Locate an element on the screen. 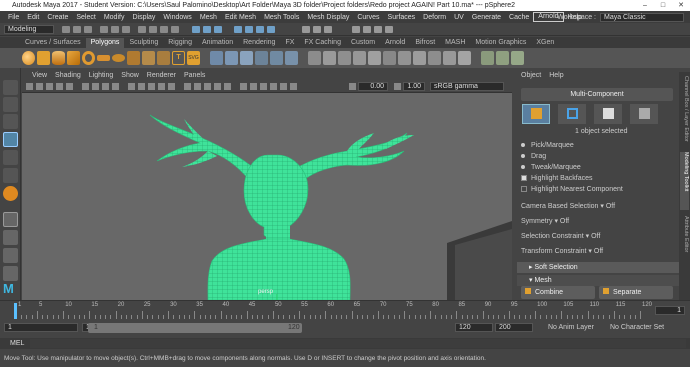  menu-windows: Windows is located at coordinates (177, 17).